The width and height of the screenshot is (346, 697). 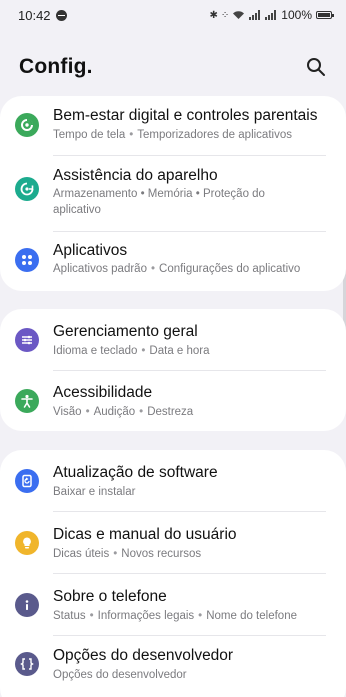 What do you see at coordinates (110, 596) in the screenshot?
I see `item-title: Sobre o telefone` at bounding box center [110, 596].